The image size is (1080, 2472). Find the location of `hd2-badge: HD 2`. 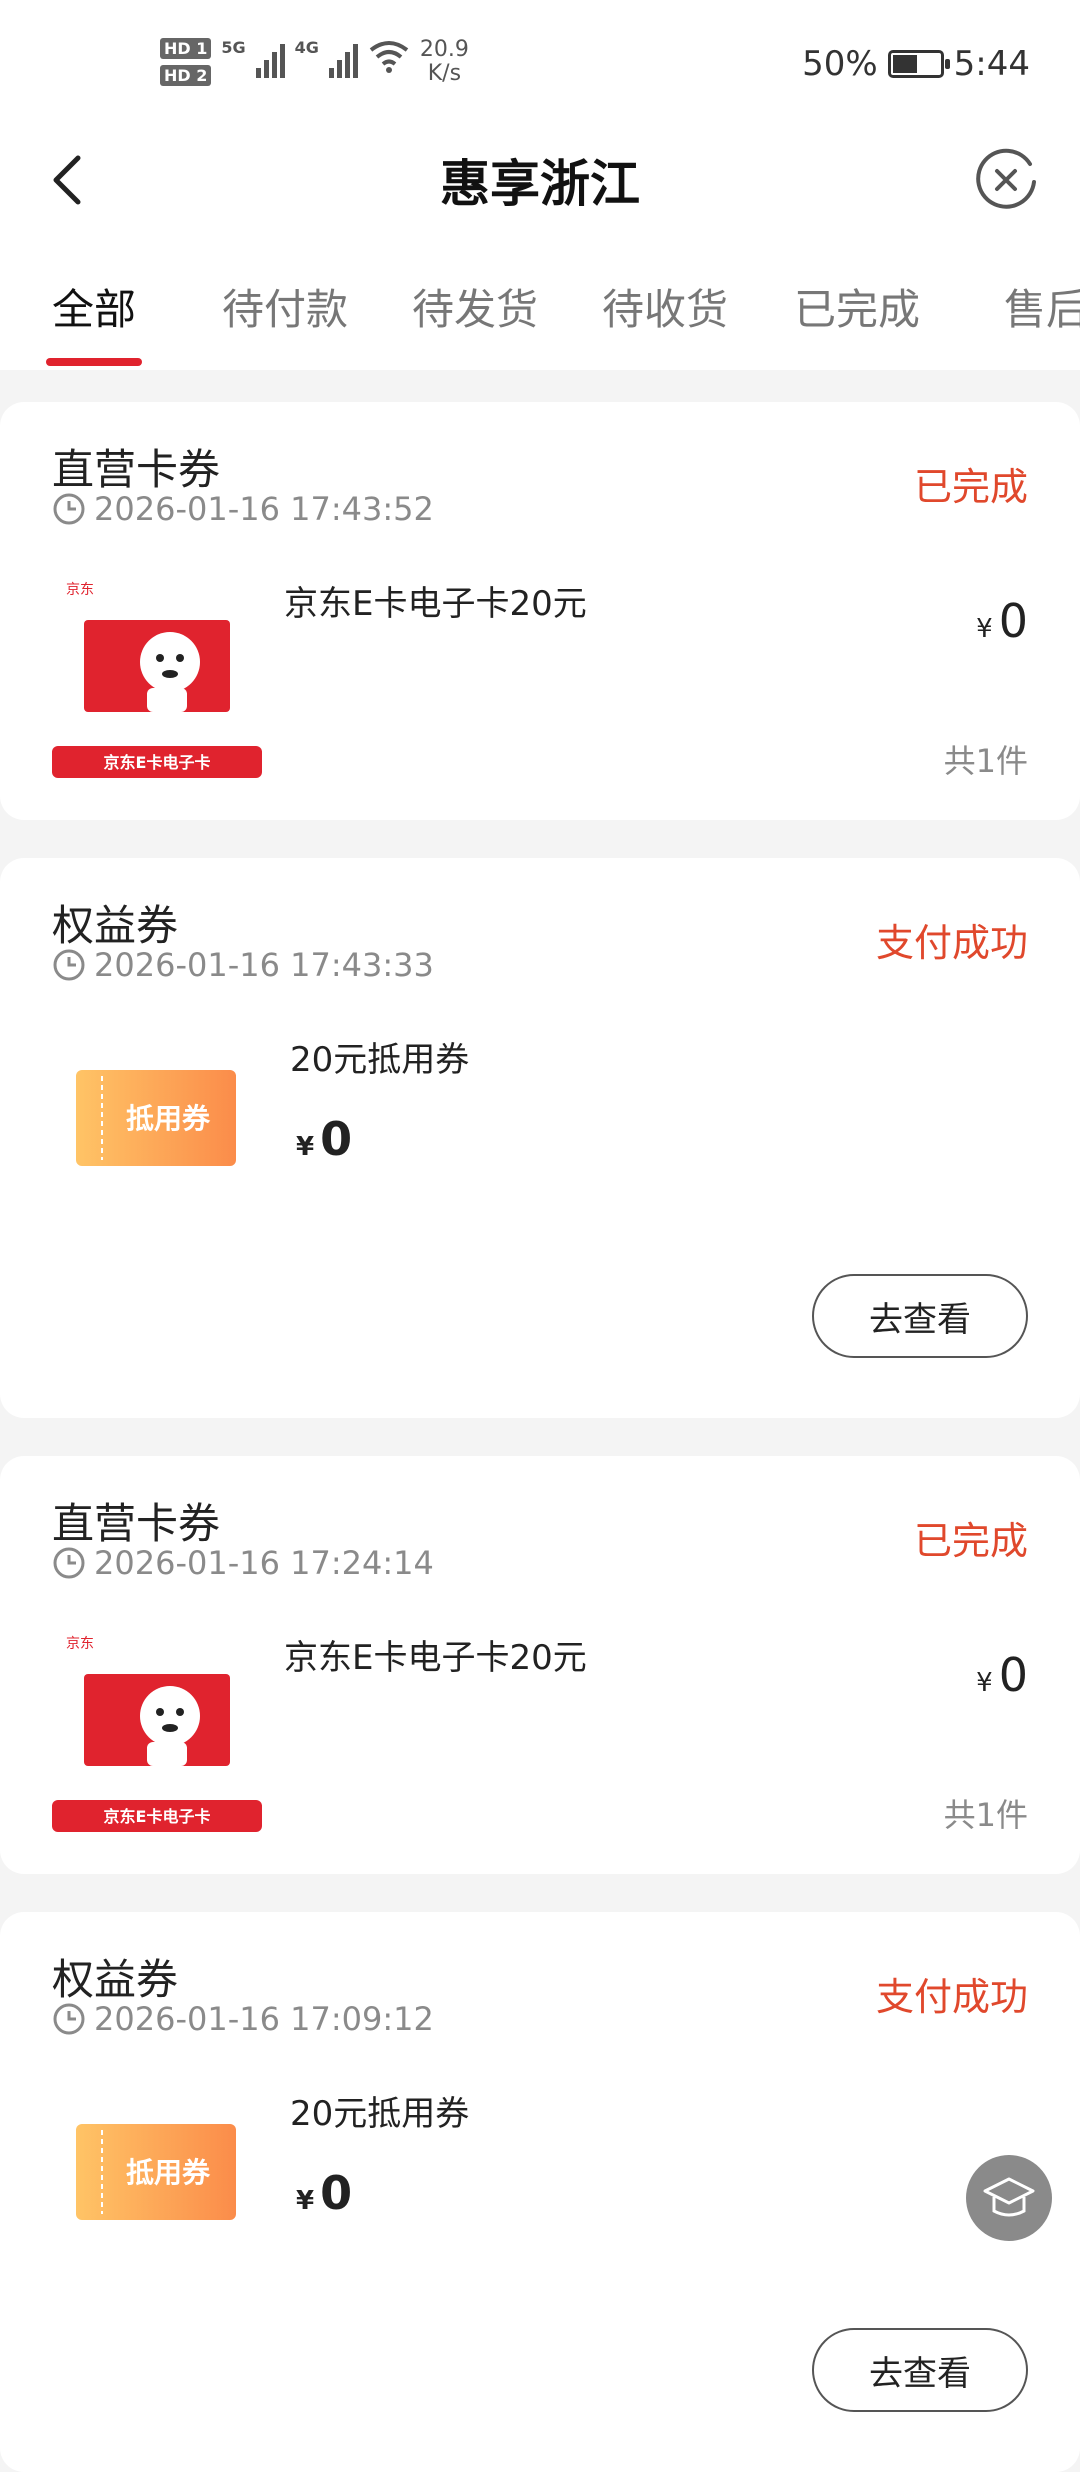

hd2-badge: HD 2 is located at coordinates (186, 75).